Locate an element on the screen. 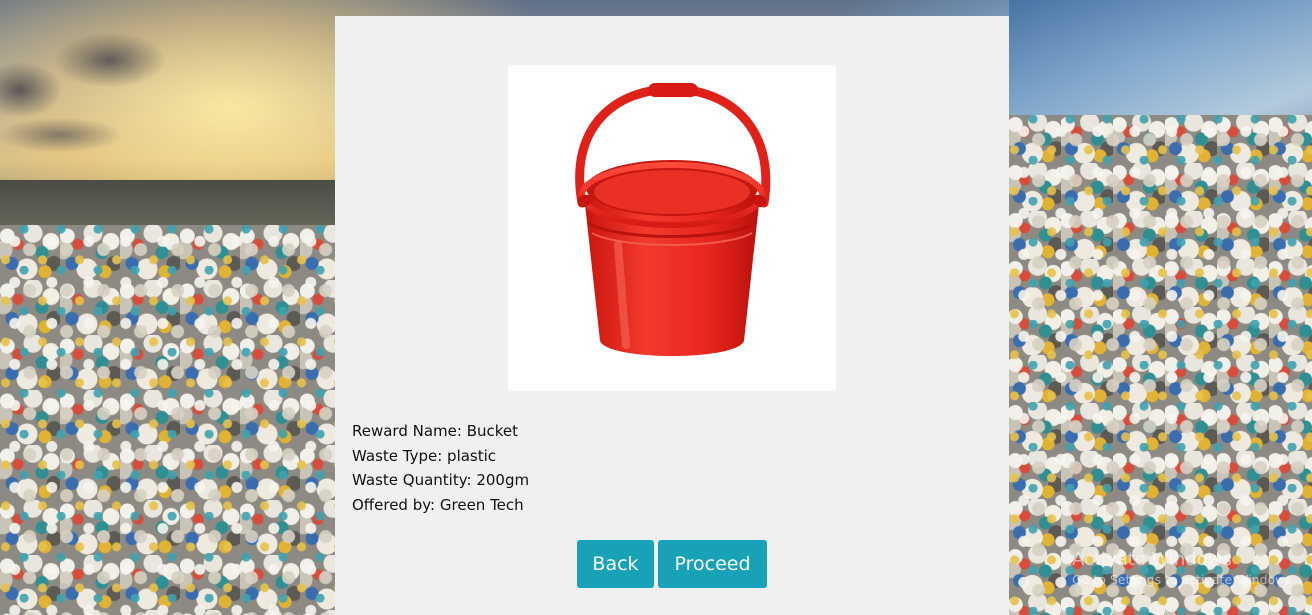 This screenshot has height=615, width=1312. action-buttons: Back Proceed is located at coordinates (672, 564).